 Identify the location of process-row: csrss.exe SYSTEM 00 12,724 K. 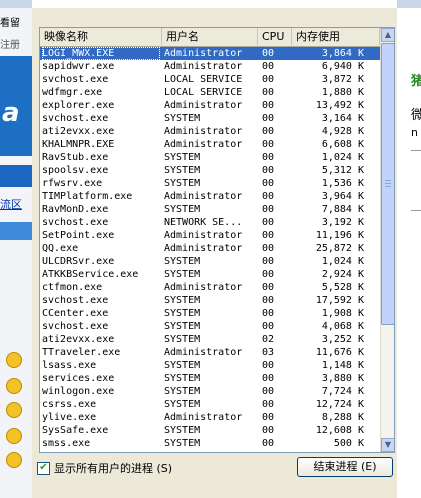
(210, 404).